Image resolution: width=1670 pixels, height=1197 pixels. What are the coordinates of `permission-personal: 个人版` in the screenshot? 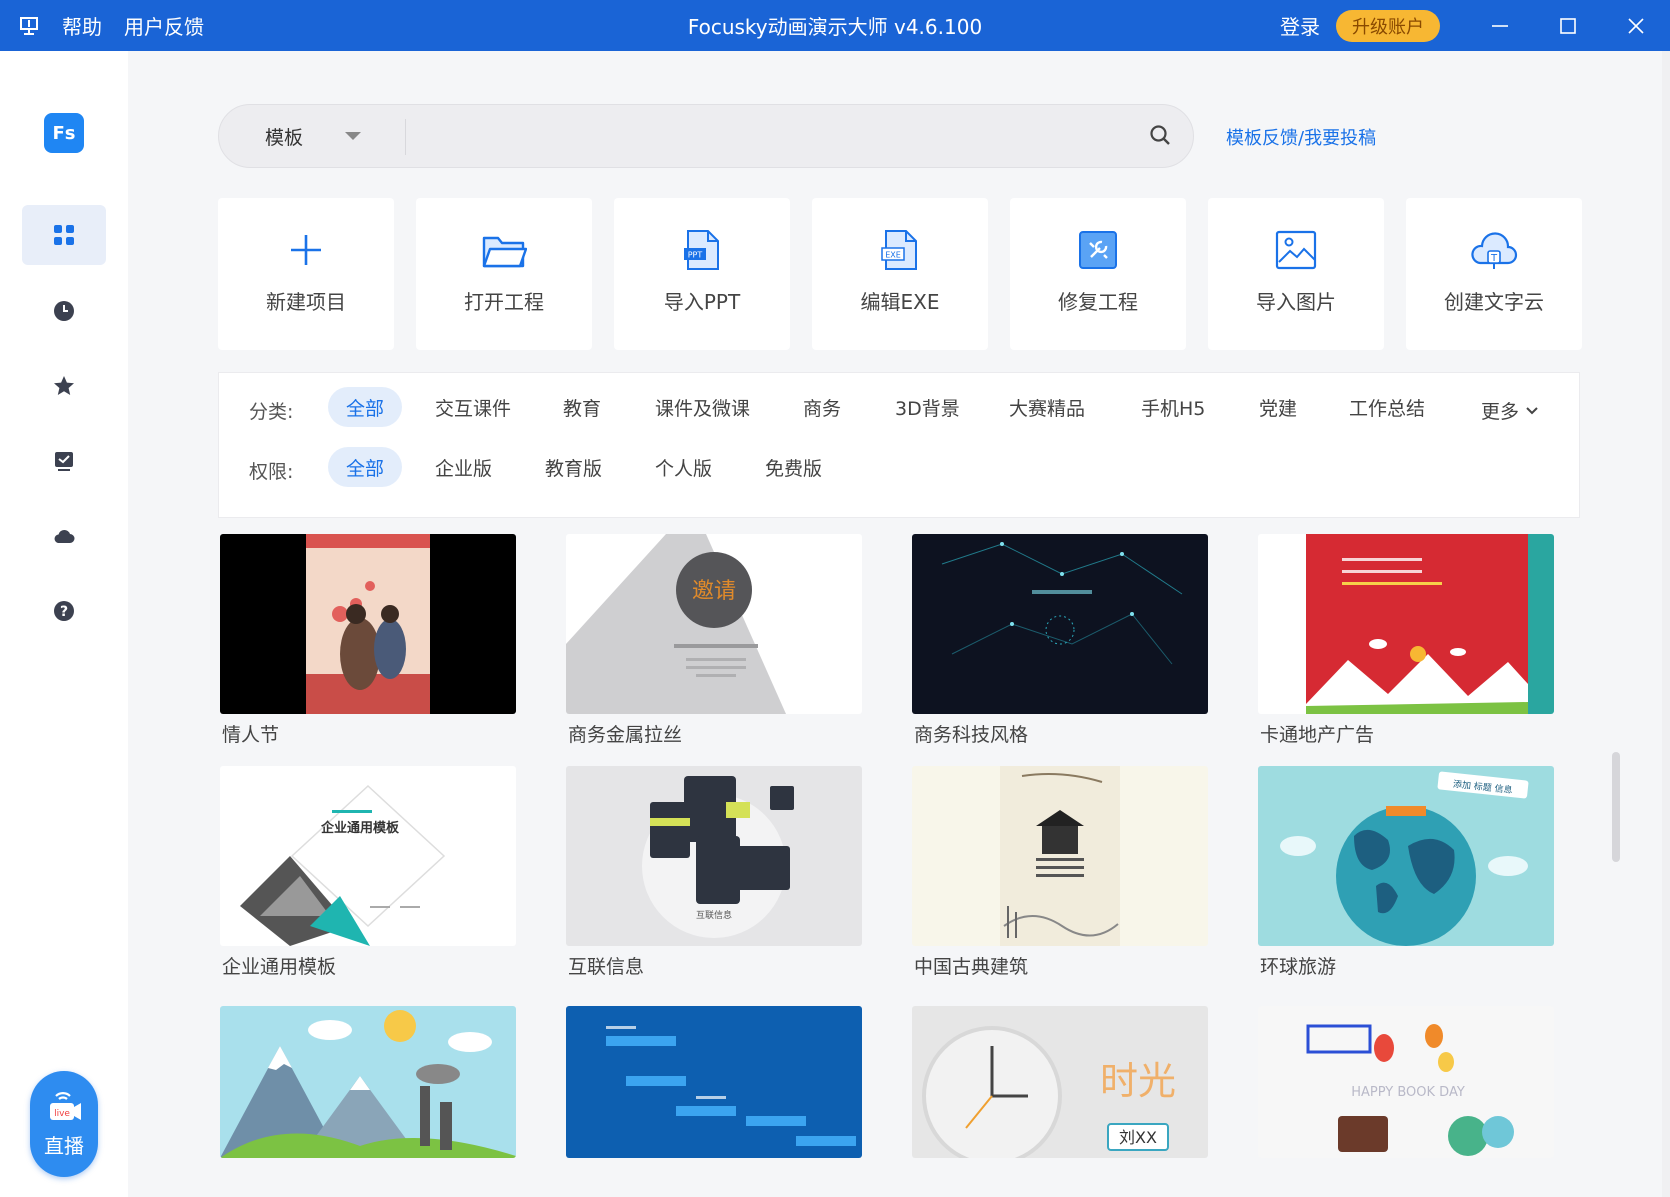 It's located at (683, 467).